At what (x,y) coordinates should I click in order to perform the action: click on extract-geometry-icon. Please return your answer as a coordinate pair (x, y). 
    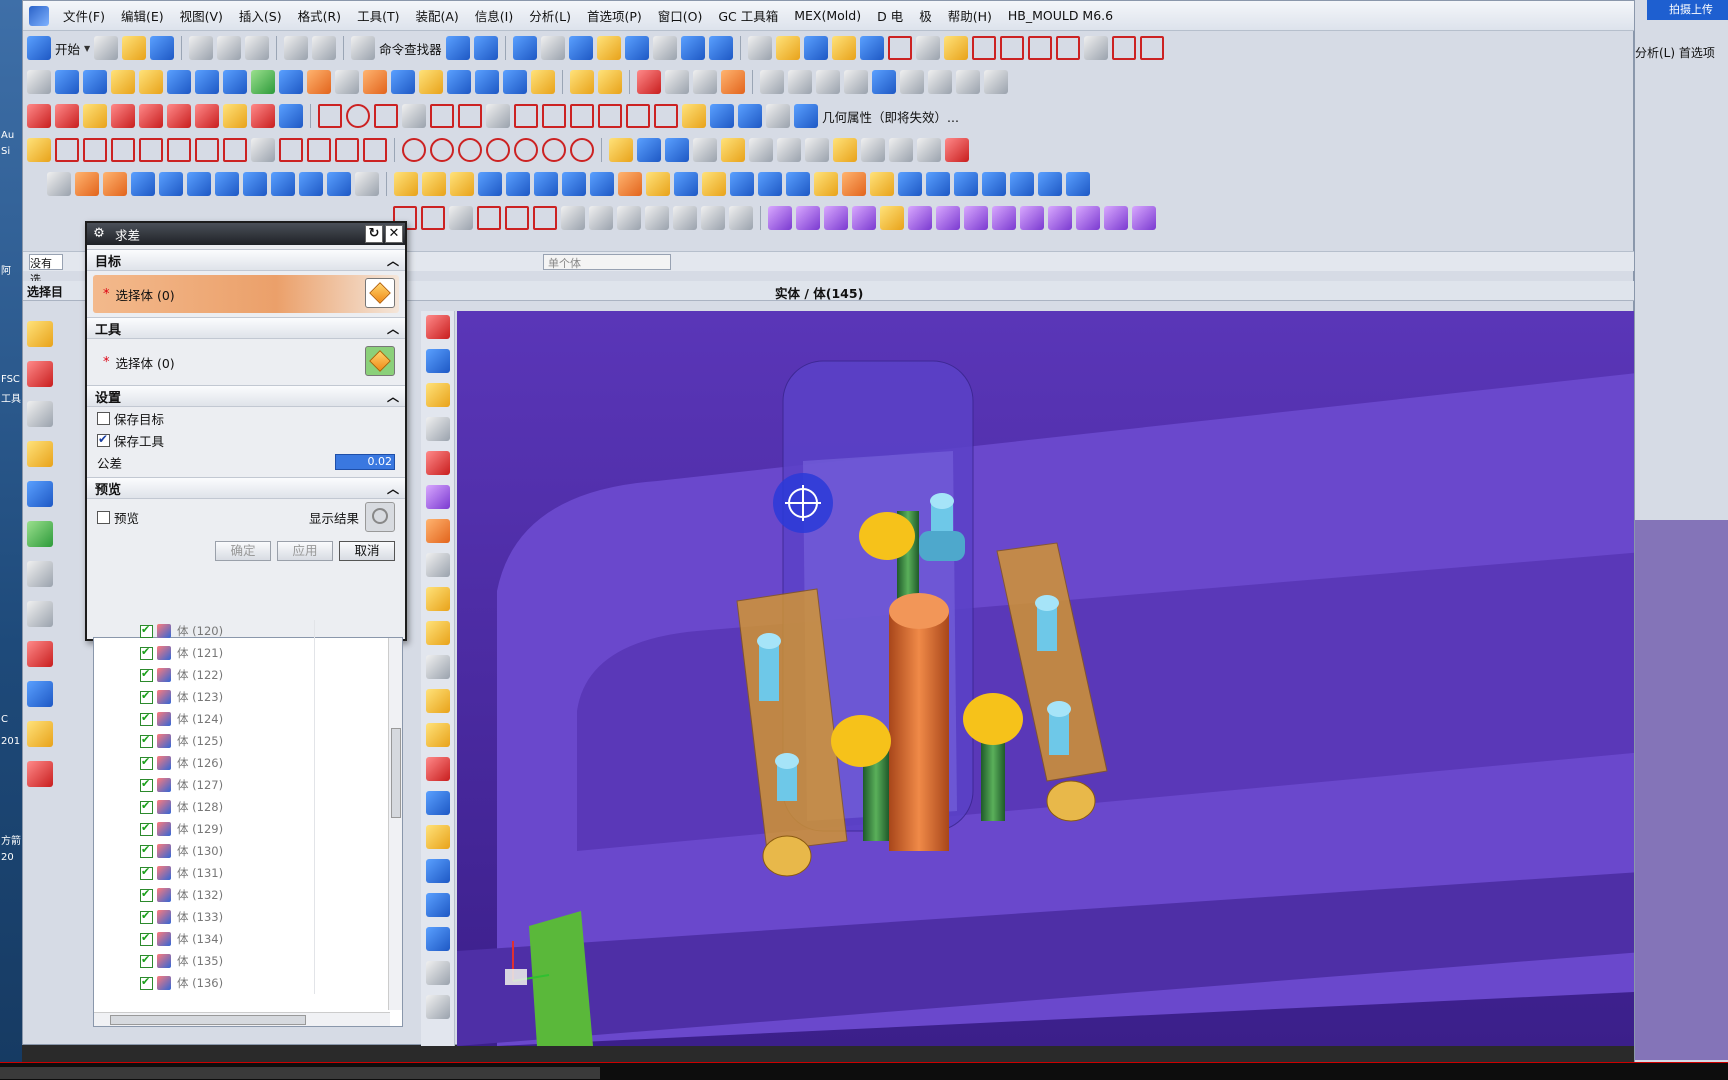
    Looking at the image, I should click on (722, 116).